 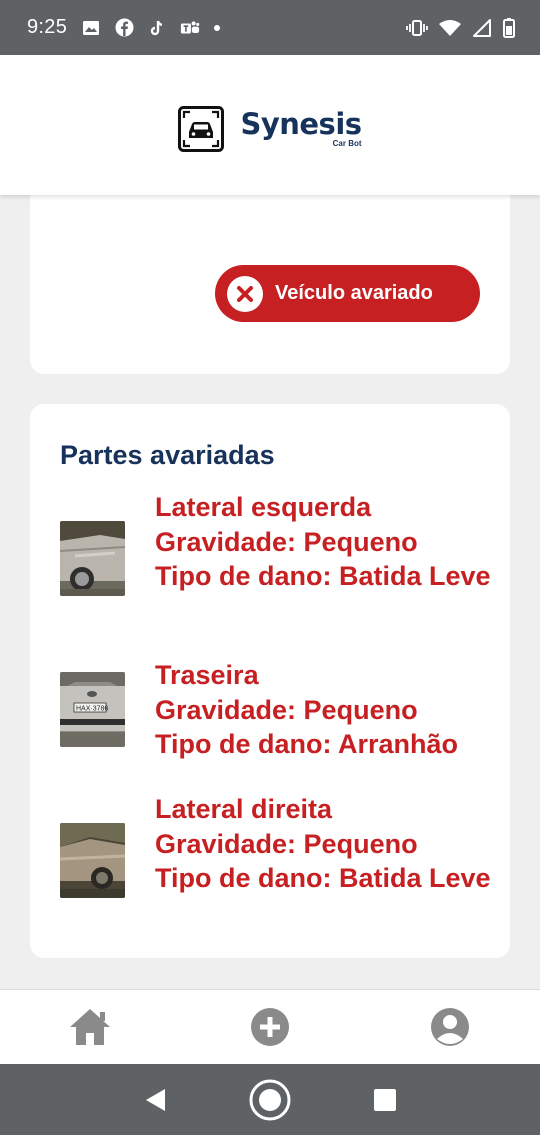 I want to click on part-damage-type: Tipo de dano: Arranhão, so click(x=307, y=744).